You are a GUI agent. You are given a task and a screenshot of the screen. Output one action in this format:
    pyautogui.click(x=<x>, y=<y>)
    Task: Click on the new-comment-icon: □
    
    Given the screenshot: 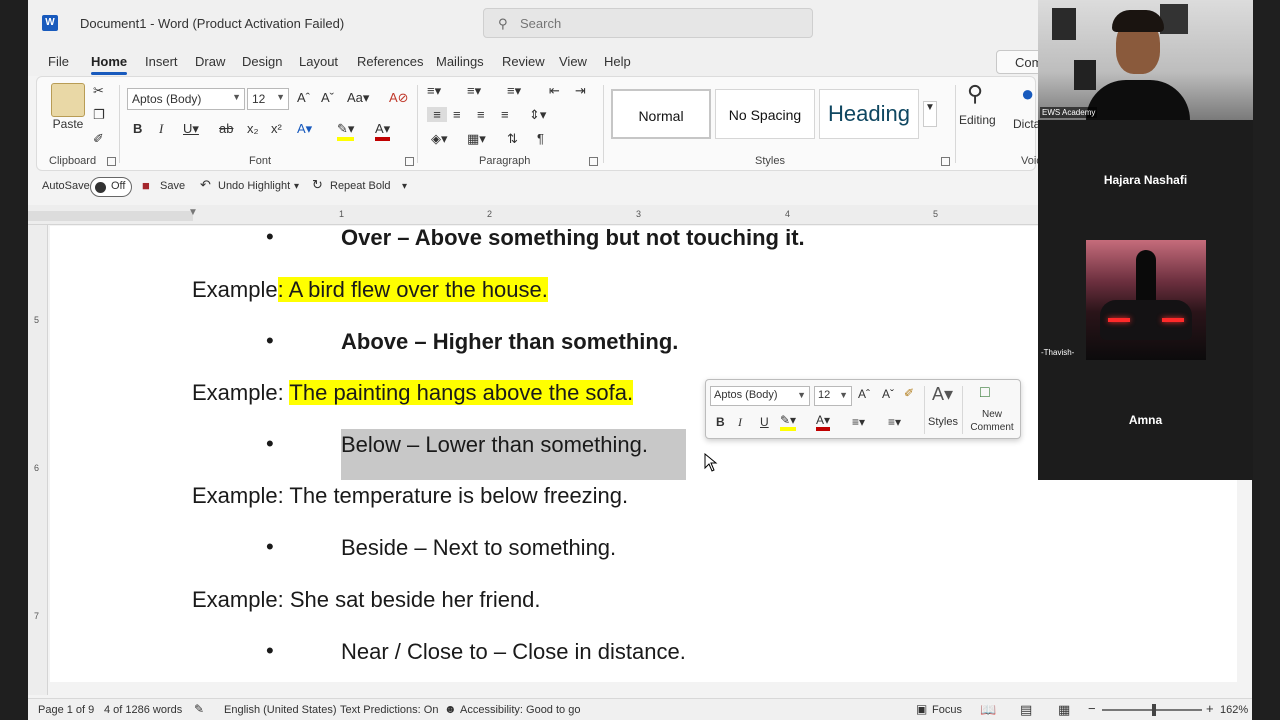 What is the action you would take?
    pyautogui.click(x=985, y=393)
    